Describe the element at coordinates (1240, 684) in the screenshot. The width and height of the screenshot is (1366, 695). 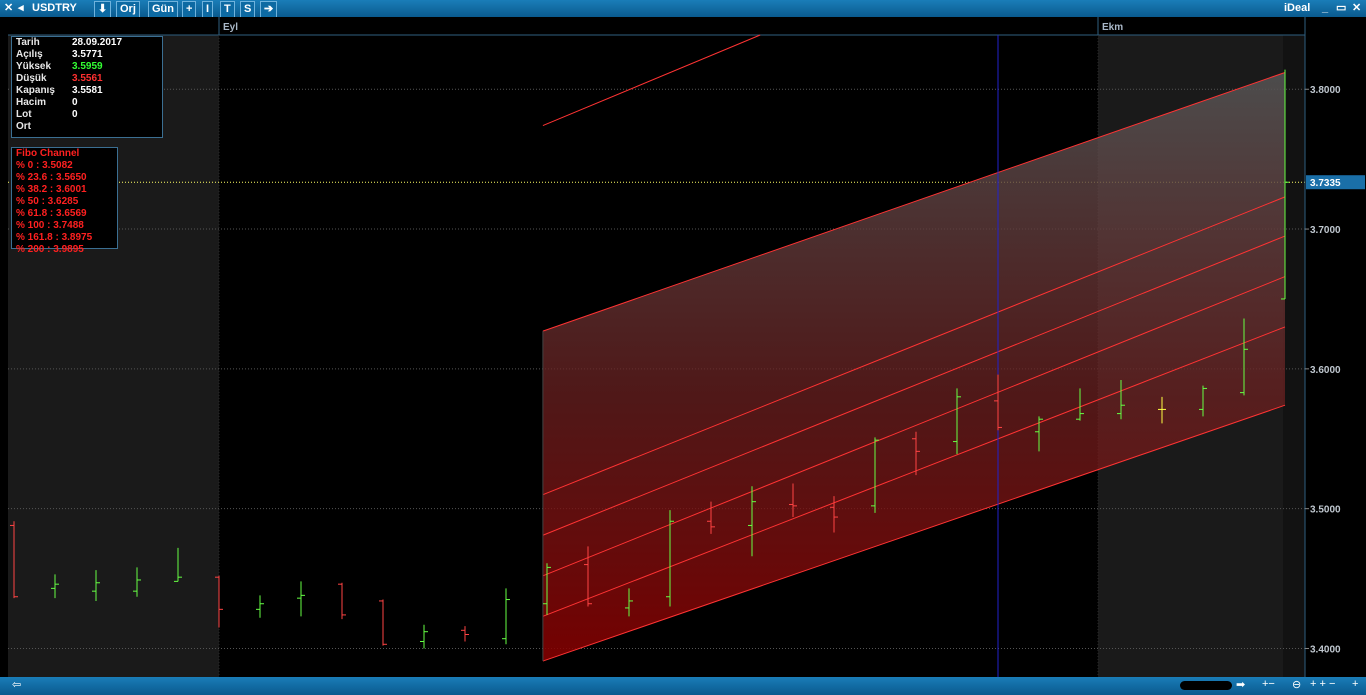
I see `scroll-right-icon: ➡` at that location.